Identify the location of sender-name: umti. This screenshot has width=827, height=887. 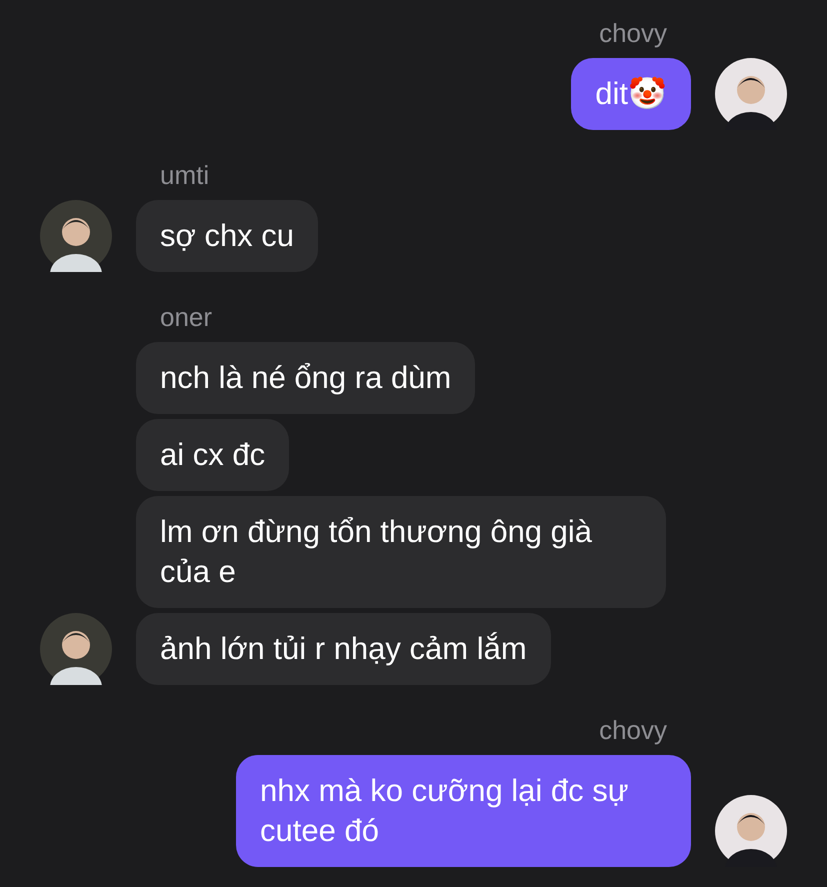
(184, 175).